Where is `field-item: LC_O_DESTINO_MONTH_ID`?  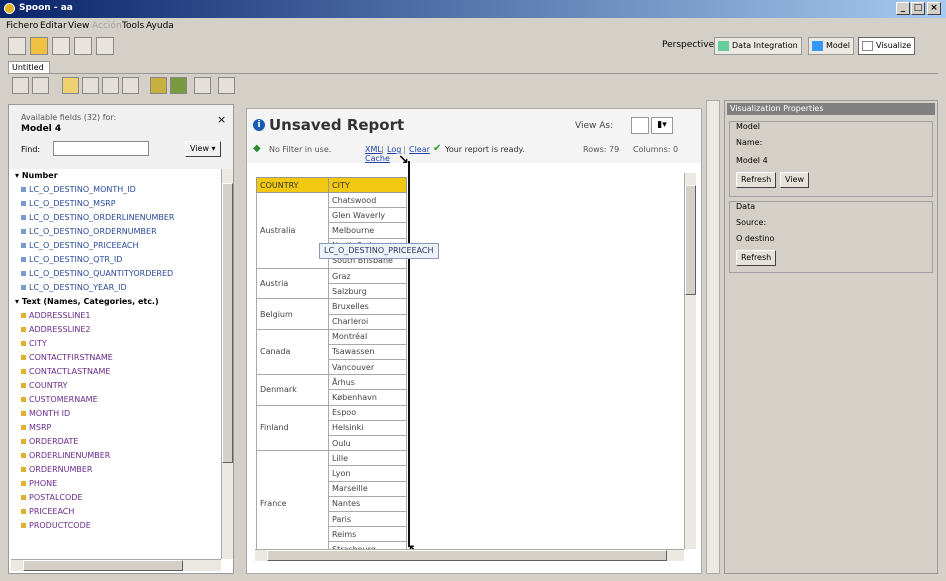 field-item: LC_O_DESTINO_MONTH_ID is located at coordinates (78, 190).